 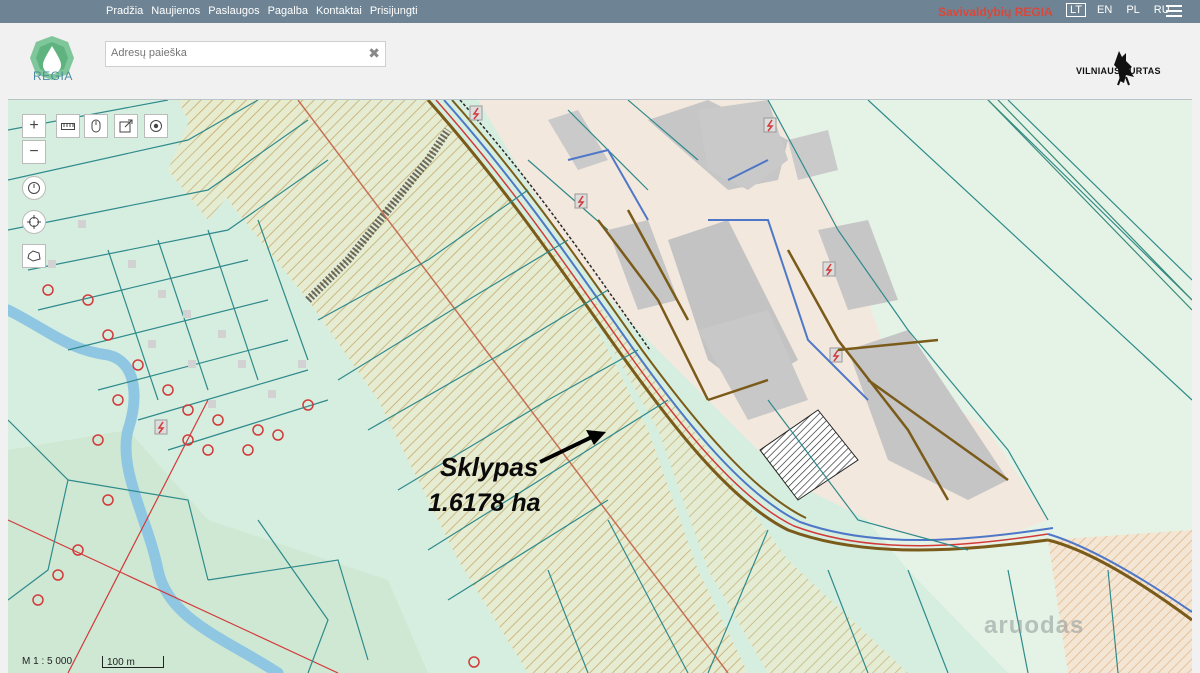 What do you see at coordinates (1104, 10) in the screenshot?
I see `lang-en: EN` at bounding box center [1104, 10].